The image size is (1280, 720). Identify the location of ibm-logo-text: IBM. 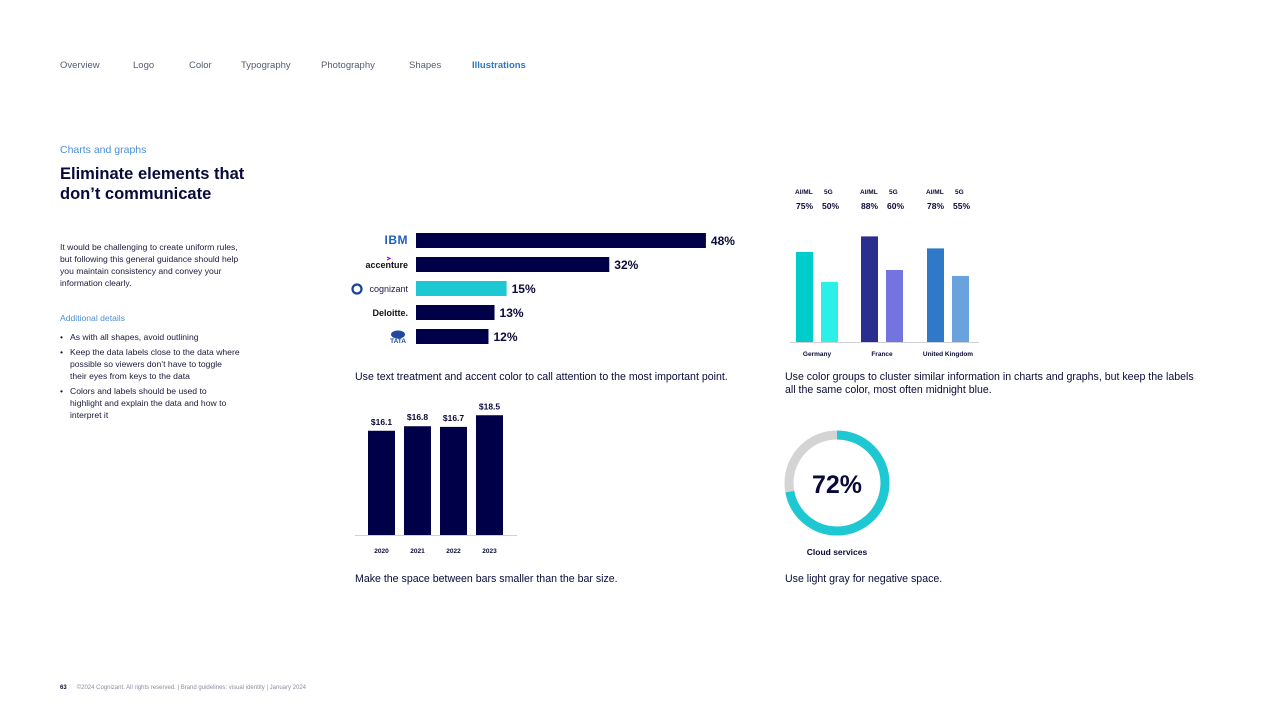
(397, 240).